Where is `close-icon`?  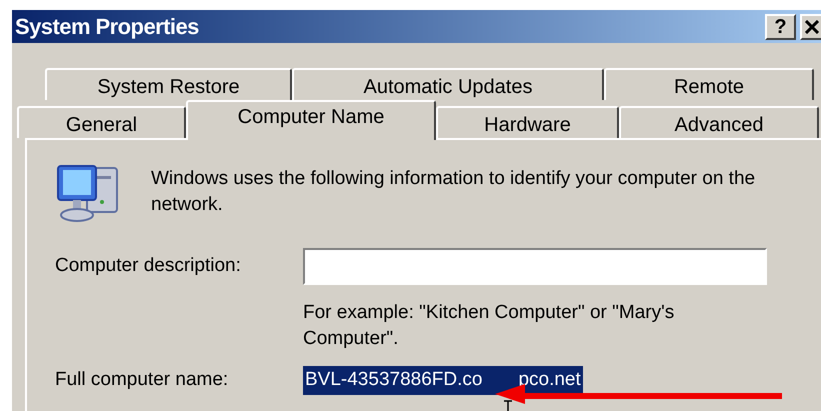
close-icon is located at coordinates (812, 27).